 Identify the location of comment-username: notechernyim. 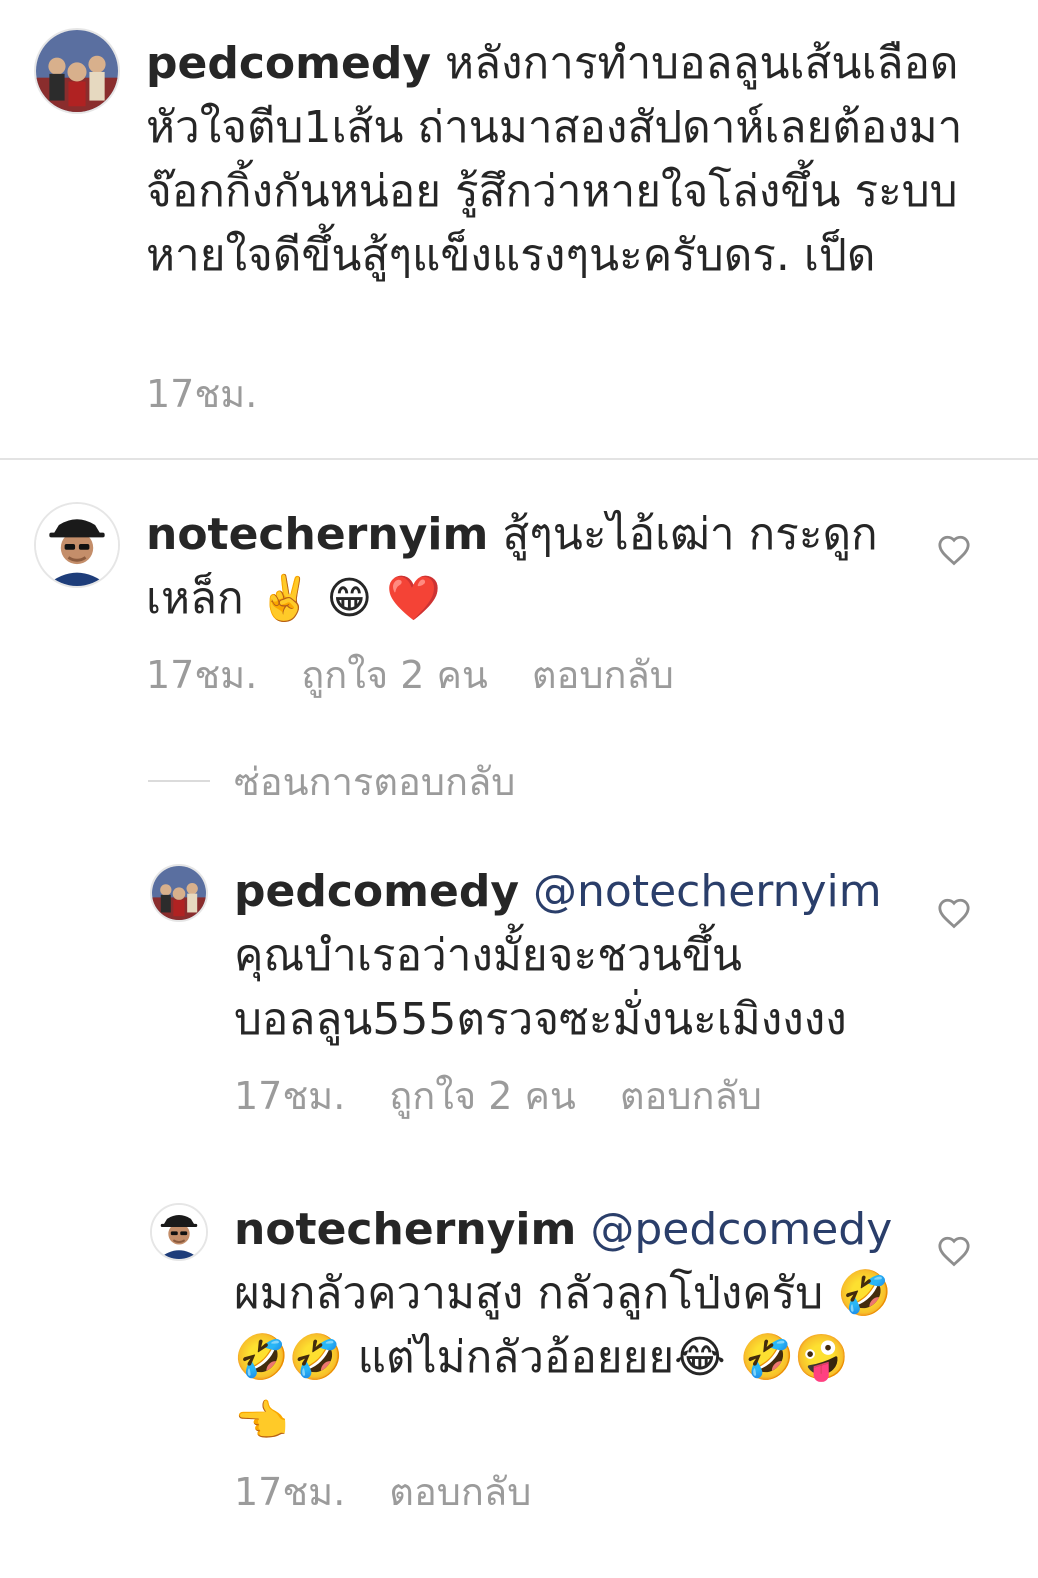
(317, 534).